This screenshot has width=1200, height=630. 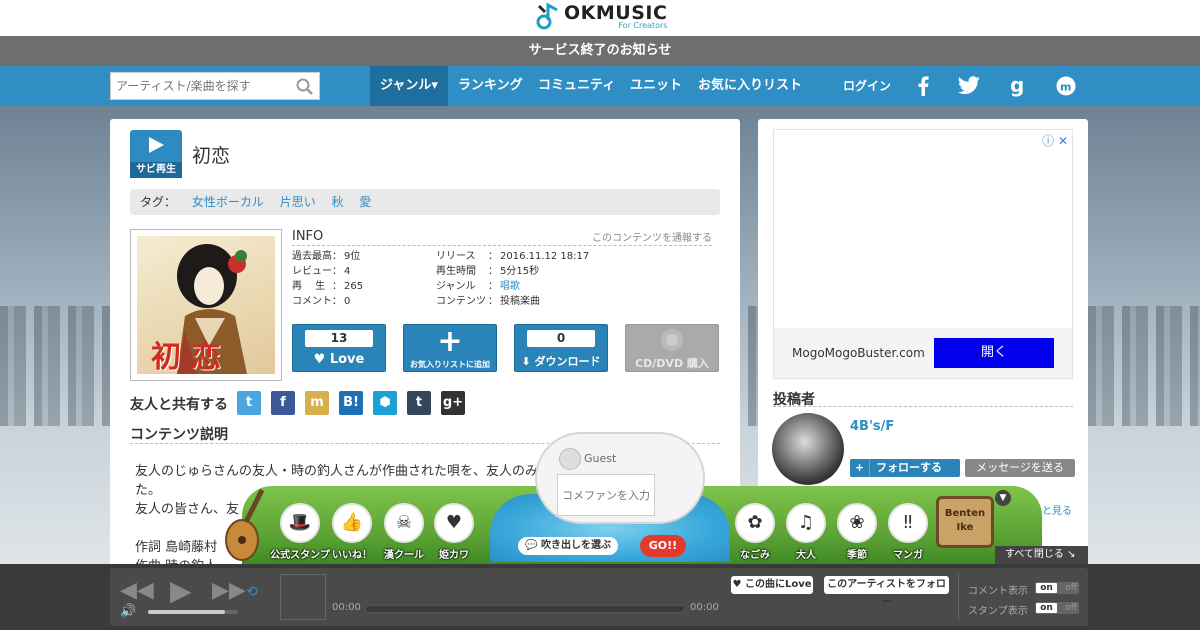 I want to click on stamp-toggle-switch: on off, so click(x=1057, y=608).